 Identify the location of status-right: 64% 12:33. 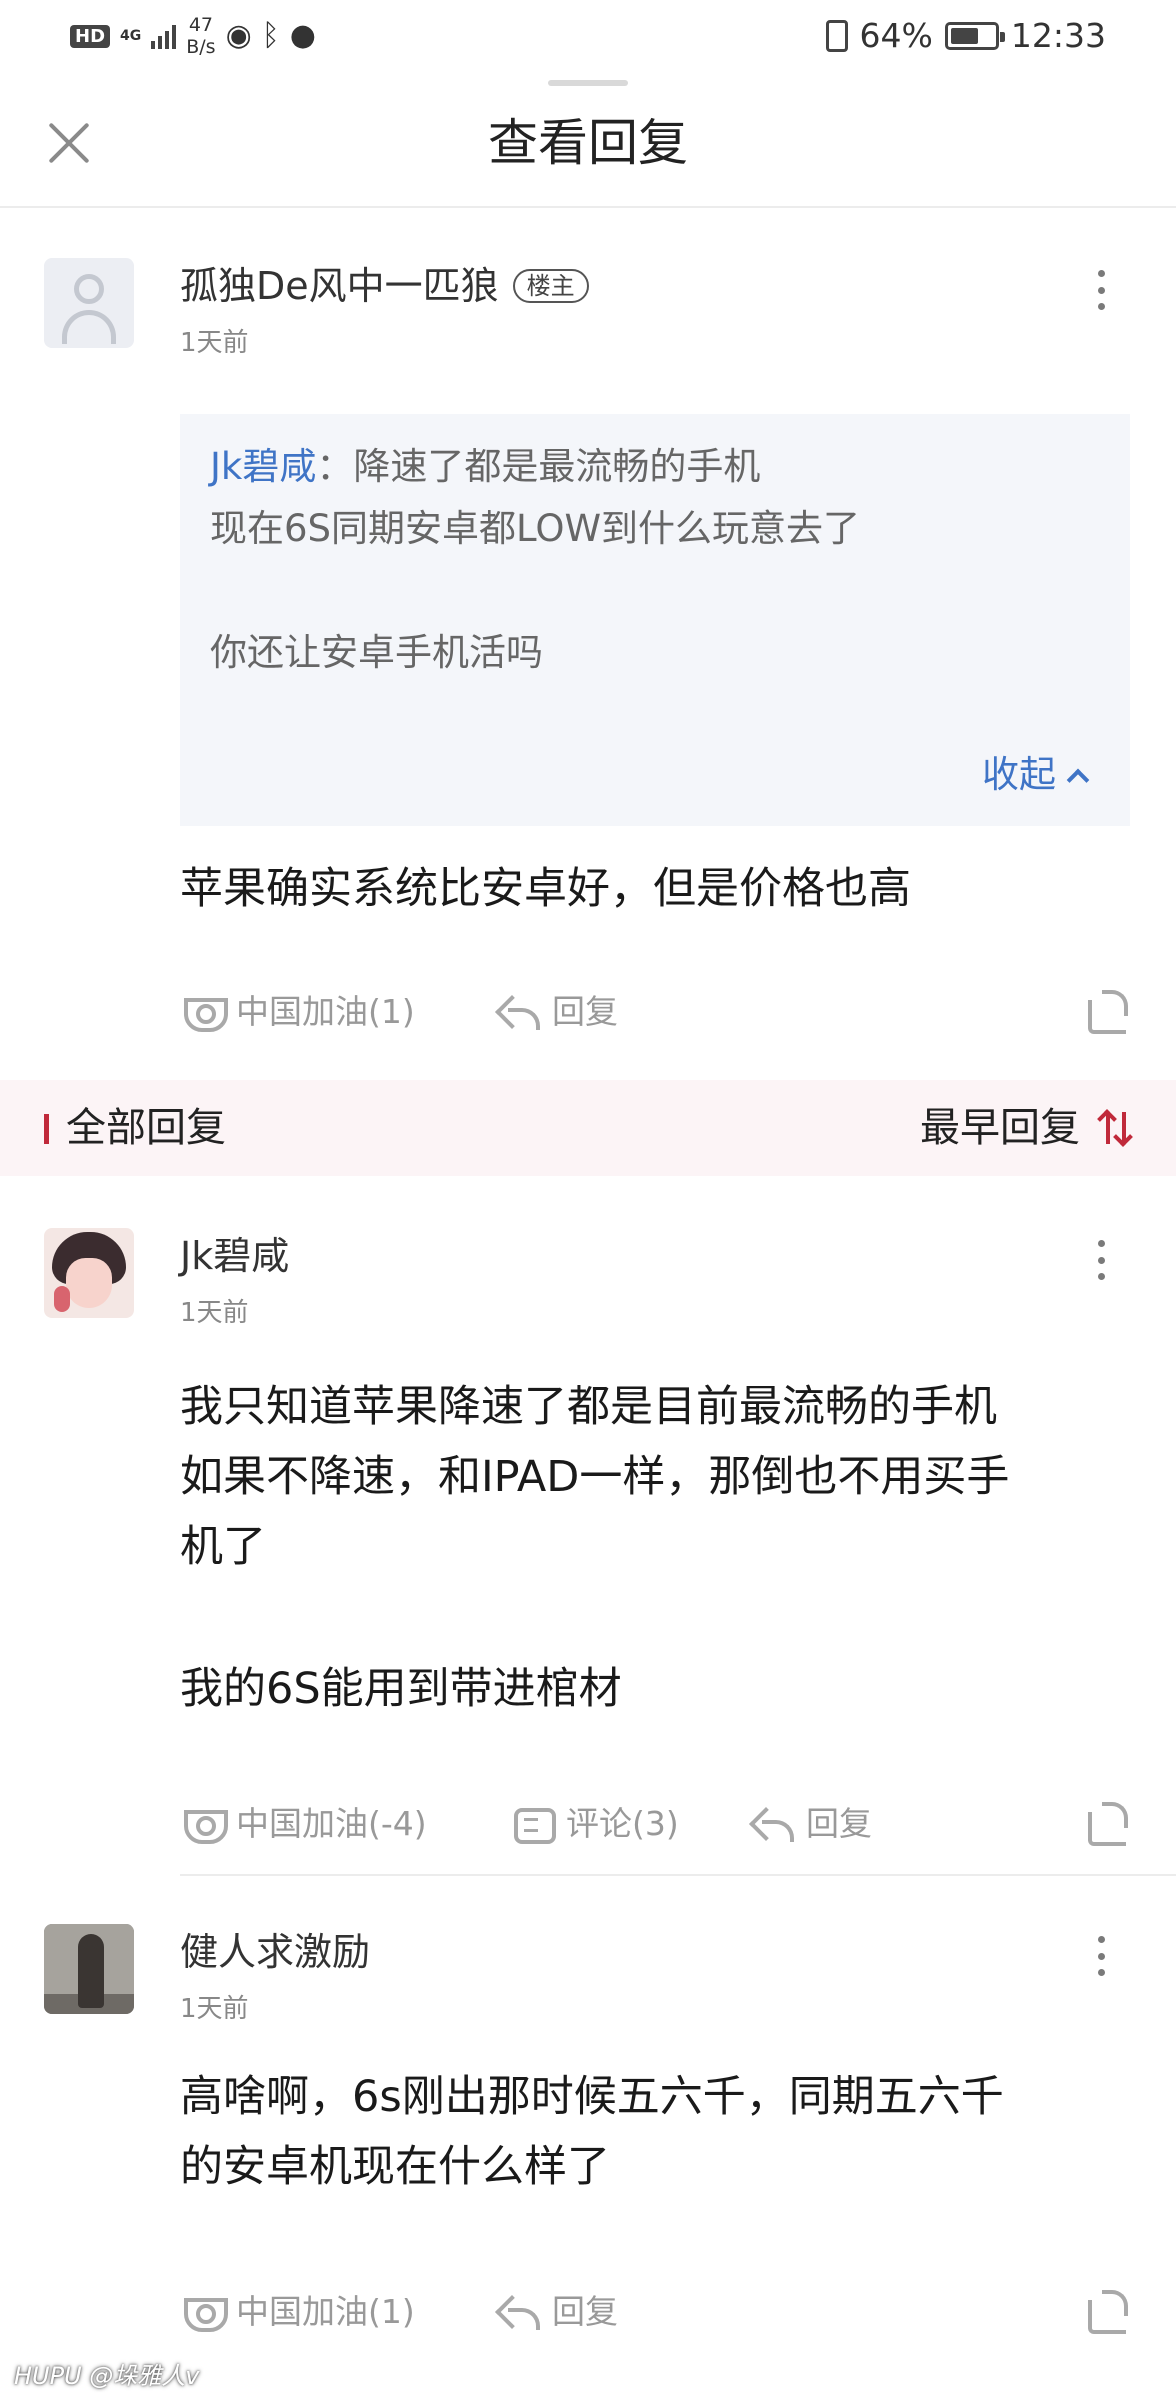
(965, 35).